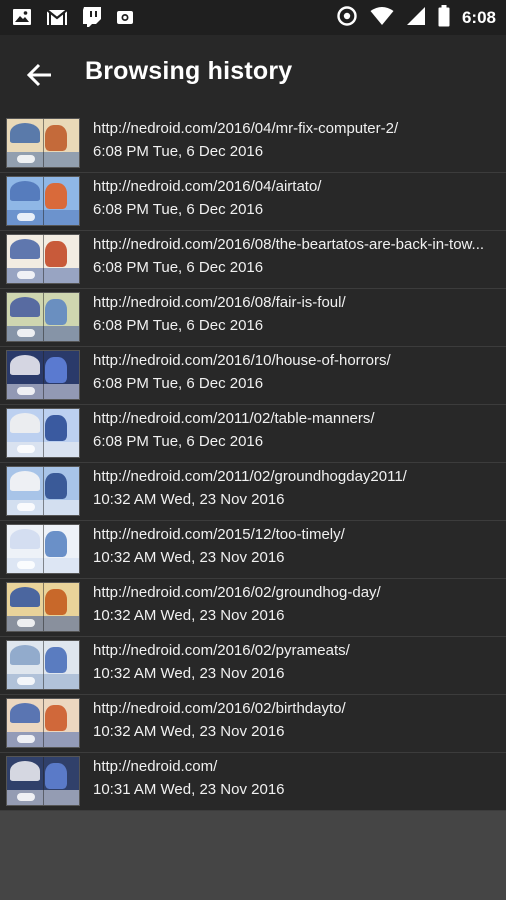 The height and width of the screenshot is (900, 506). What do you see at coordinates (221, 650) in the screenshot?
I see `history-url: http://nedroid.com/2016/02/pyrameats/` at bounding box center [221, 650].